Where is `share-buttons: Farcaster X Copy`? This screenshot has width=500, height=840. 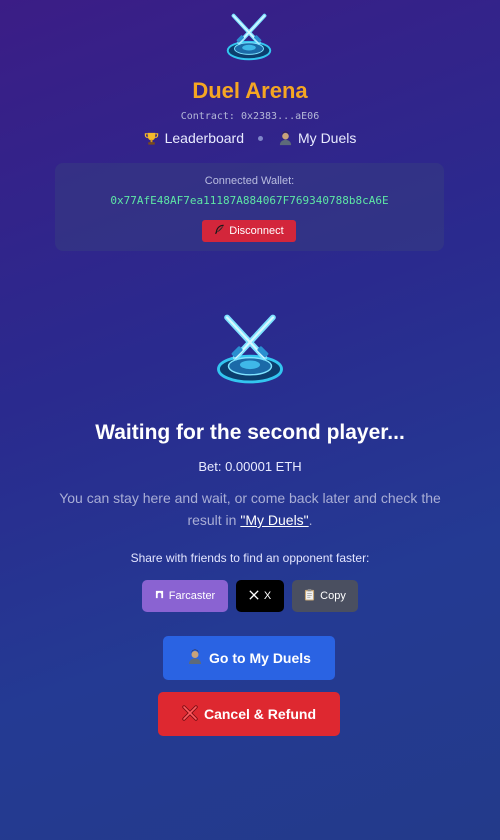
share-buttons: Farcaster X Copy is located at coordinates (250, 596).